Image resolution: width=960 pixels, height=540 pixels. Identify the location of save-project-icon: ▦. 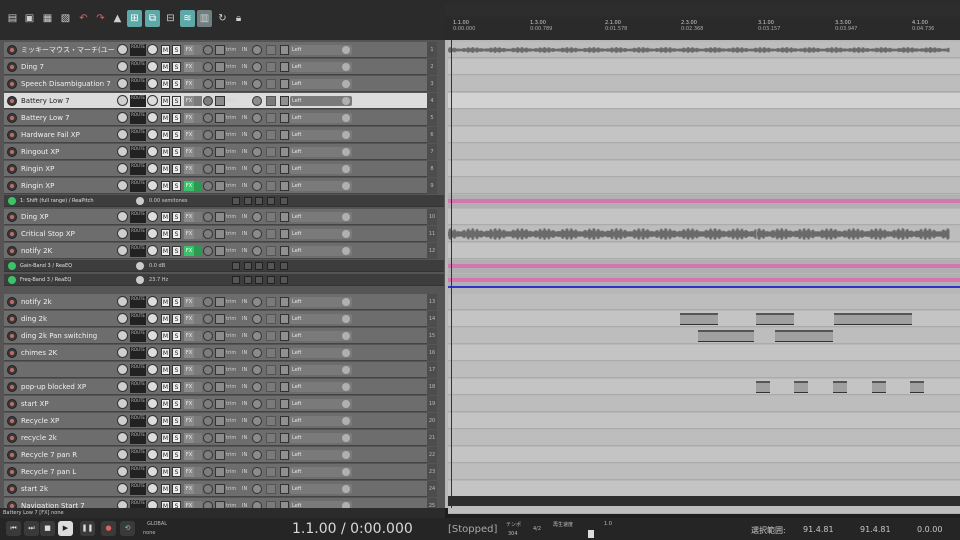
(47, 18).